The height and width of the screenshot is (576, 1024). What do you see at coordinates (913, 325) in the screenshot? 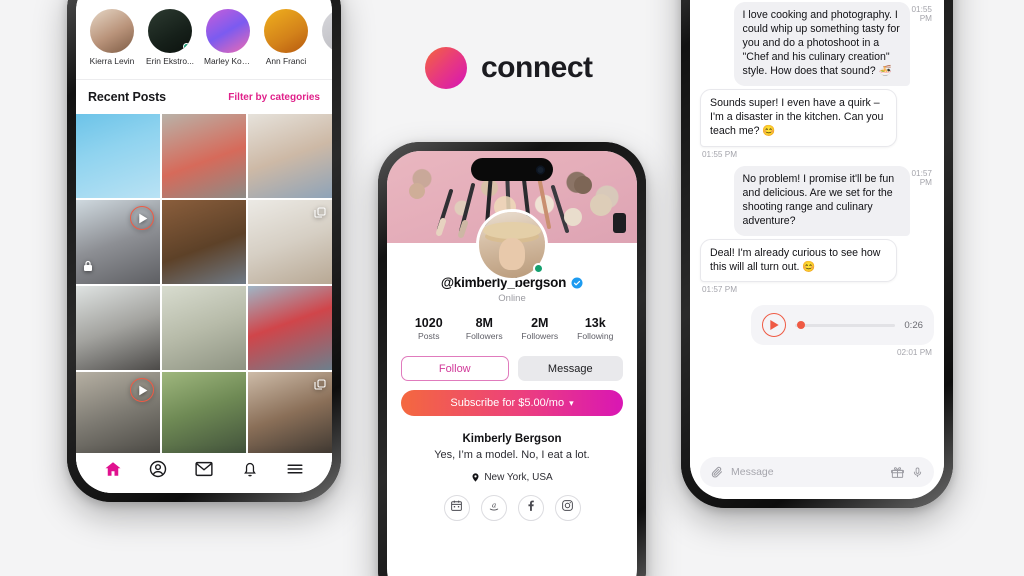
I see `voice-duration: 0:26` at bounding box center [913, 325].